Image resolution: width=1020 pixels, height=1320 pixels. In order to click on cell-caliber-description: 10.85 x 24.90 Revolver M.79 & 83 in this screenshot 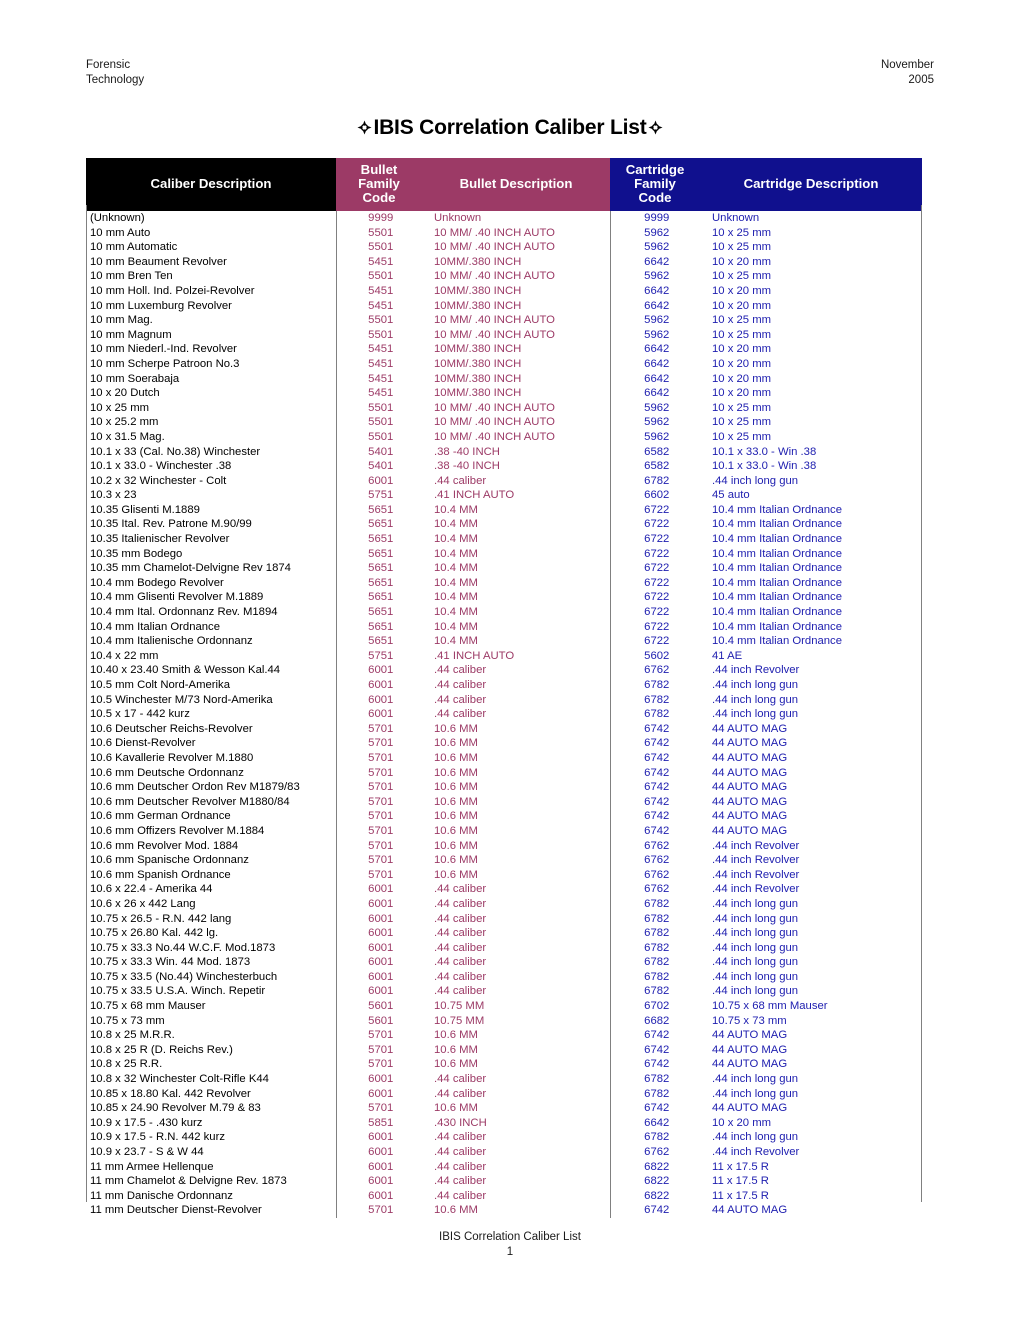, I will do `click(211, 1108)`.